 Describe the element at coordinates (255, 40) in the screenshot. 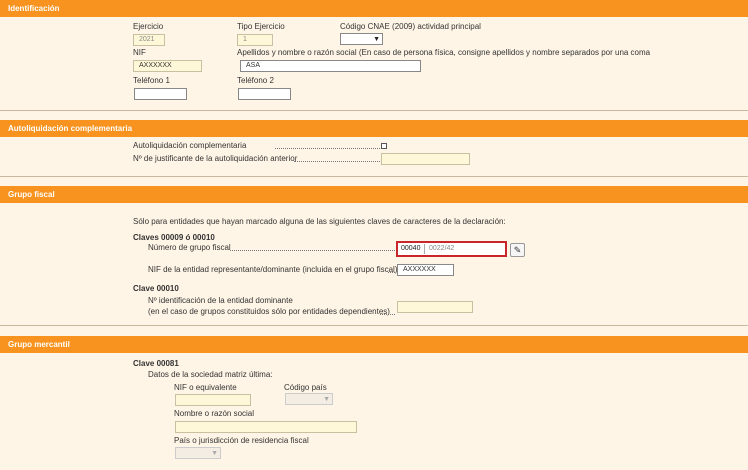

I see `tipo-ejercicio-field: 1` at that location.